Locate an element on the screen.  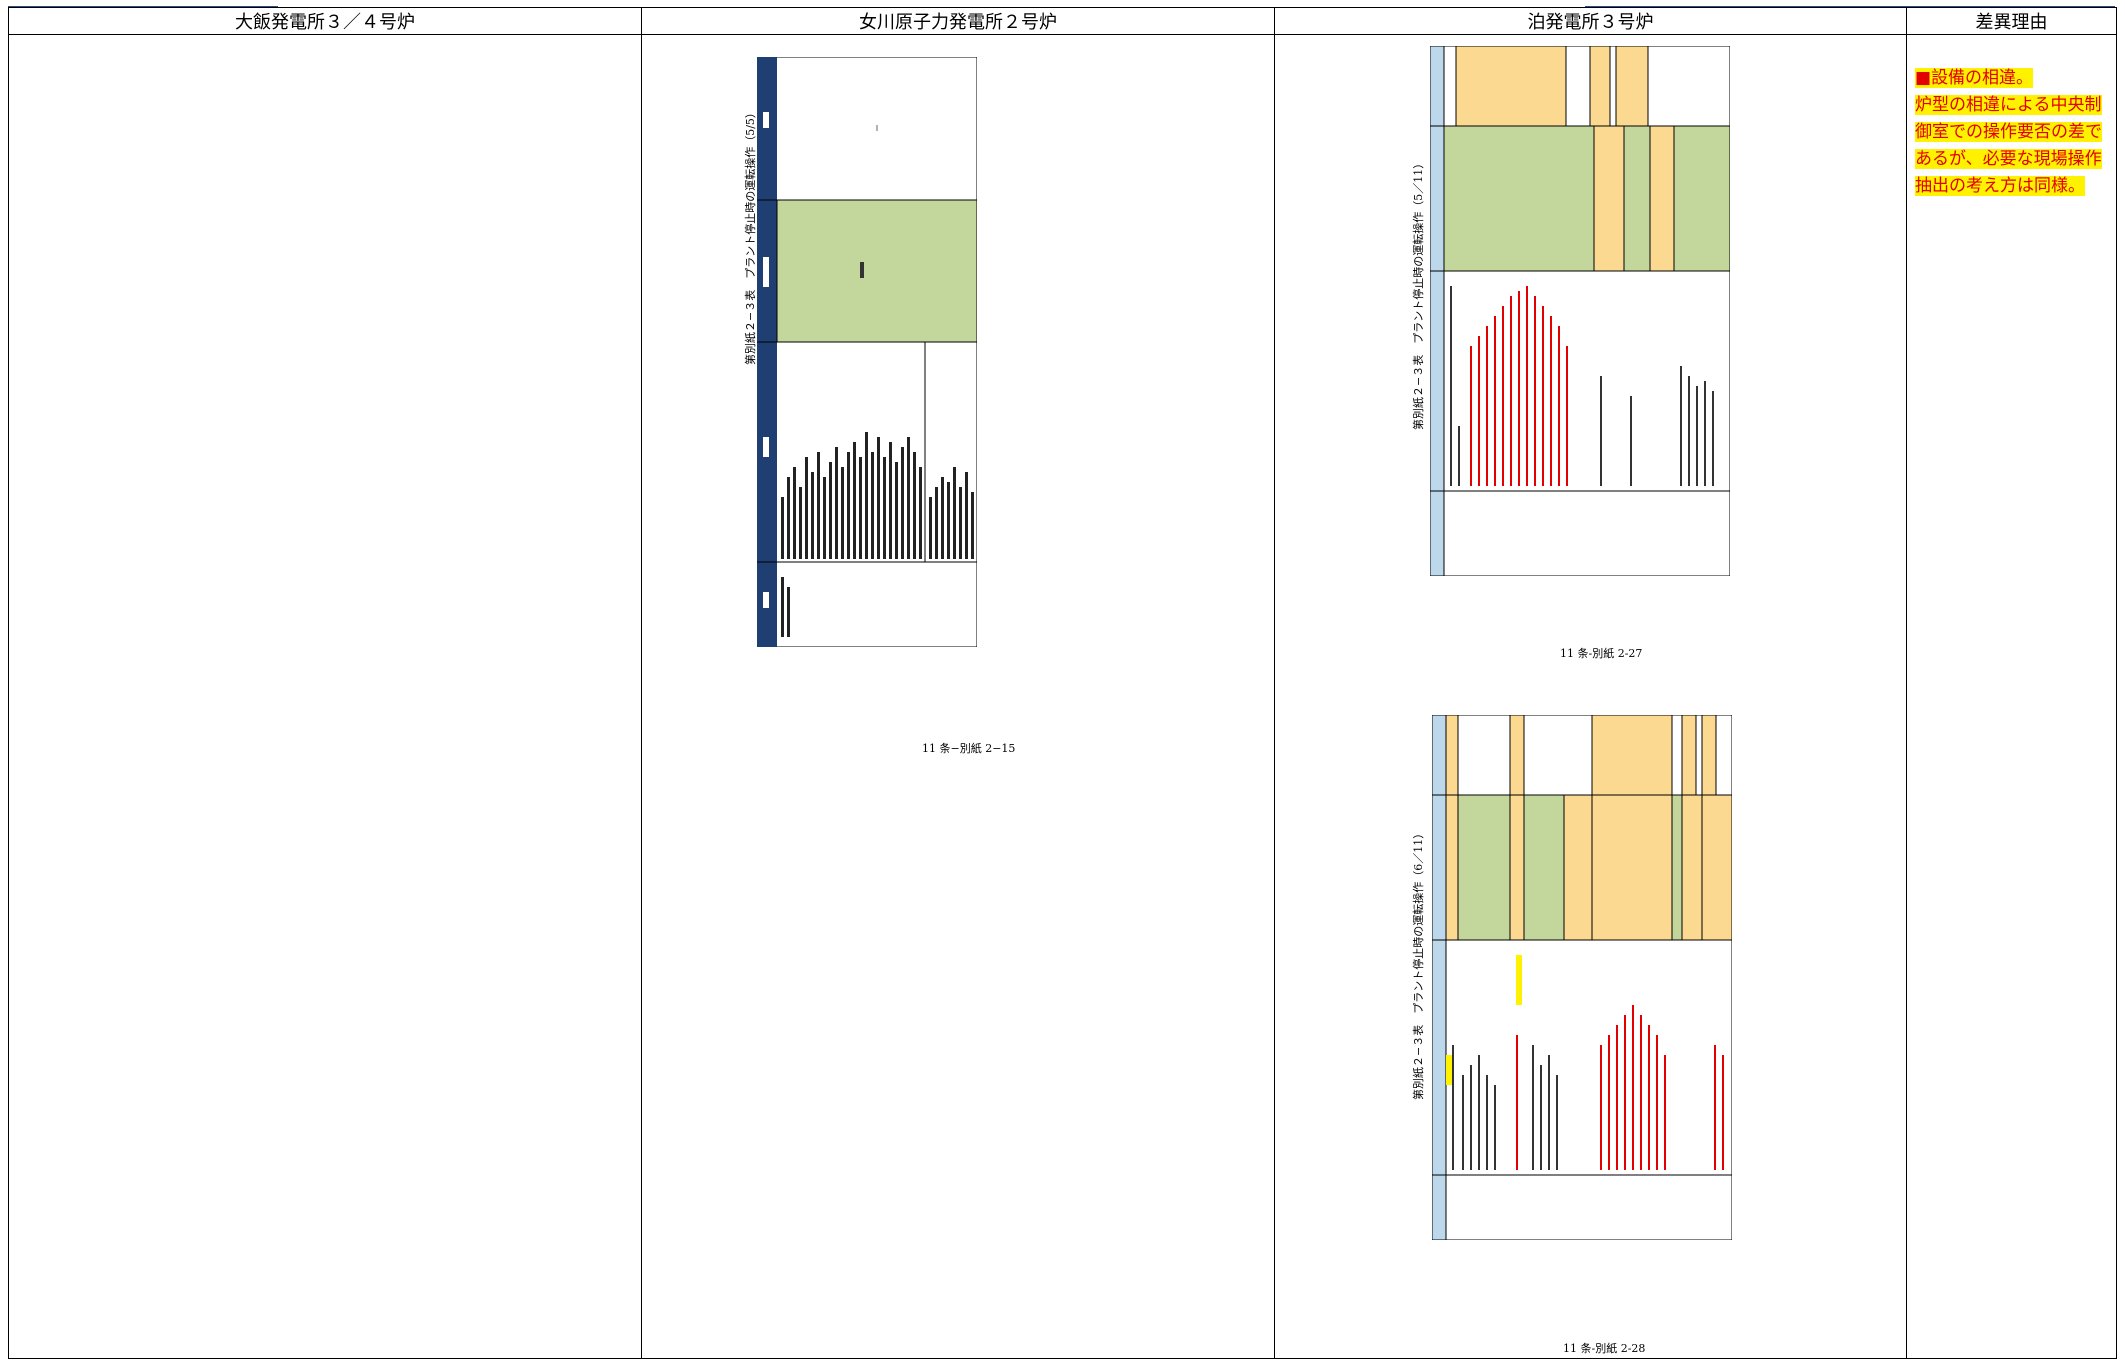
header-rule-right is located at coordinates (1850, 3).